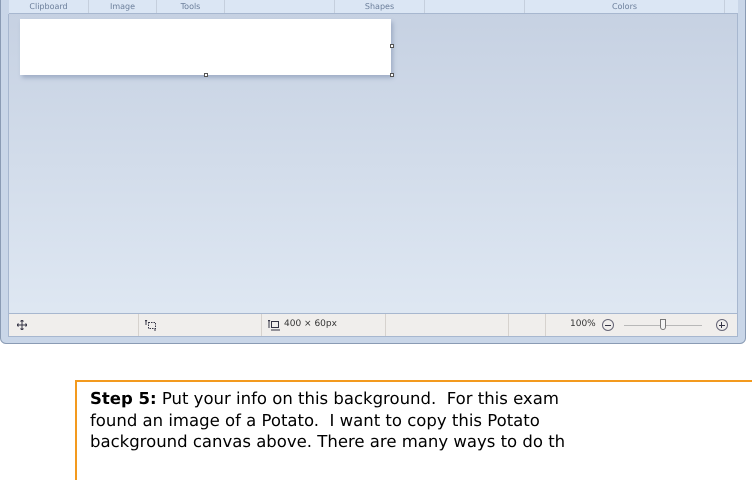  What do you see at coordinates (625, 7) in the screenshot?
I see `ribbon-group-label: Colors` at bounding box center [625, 7].